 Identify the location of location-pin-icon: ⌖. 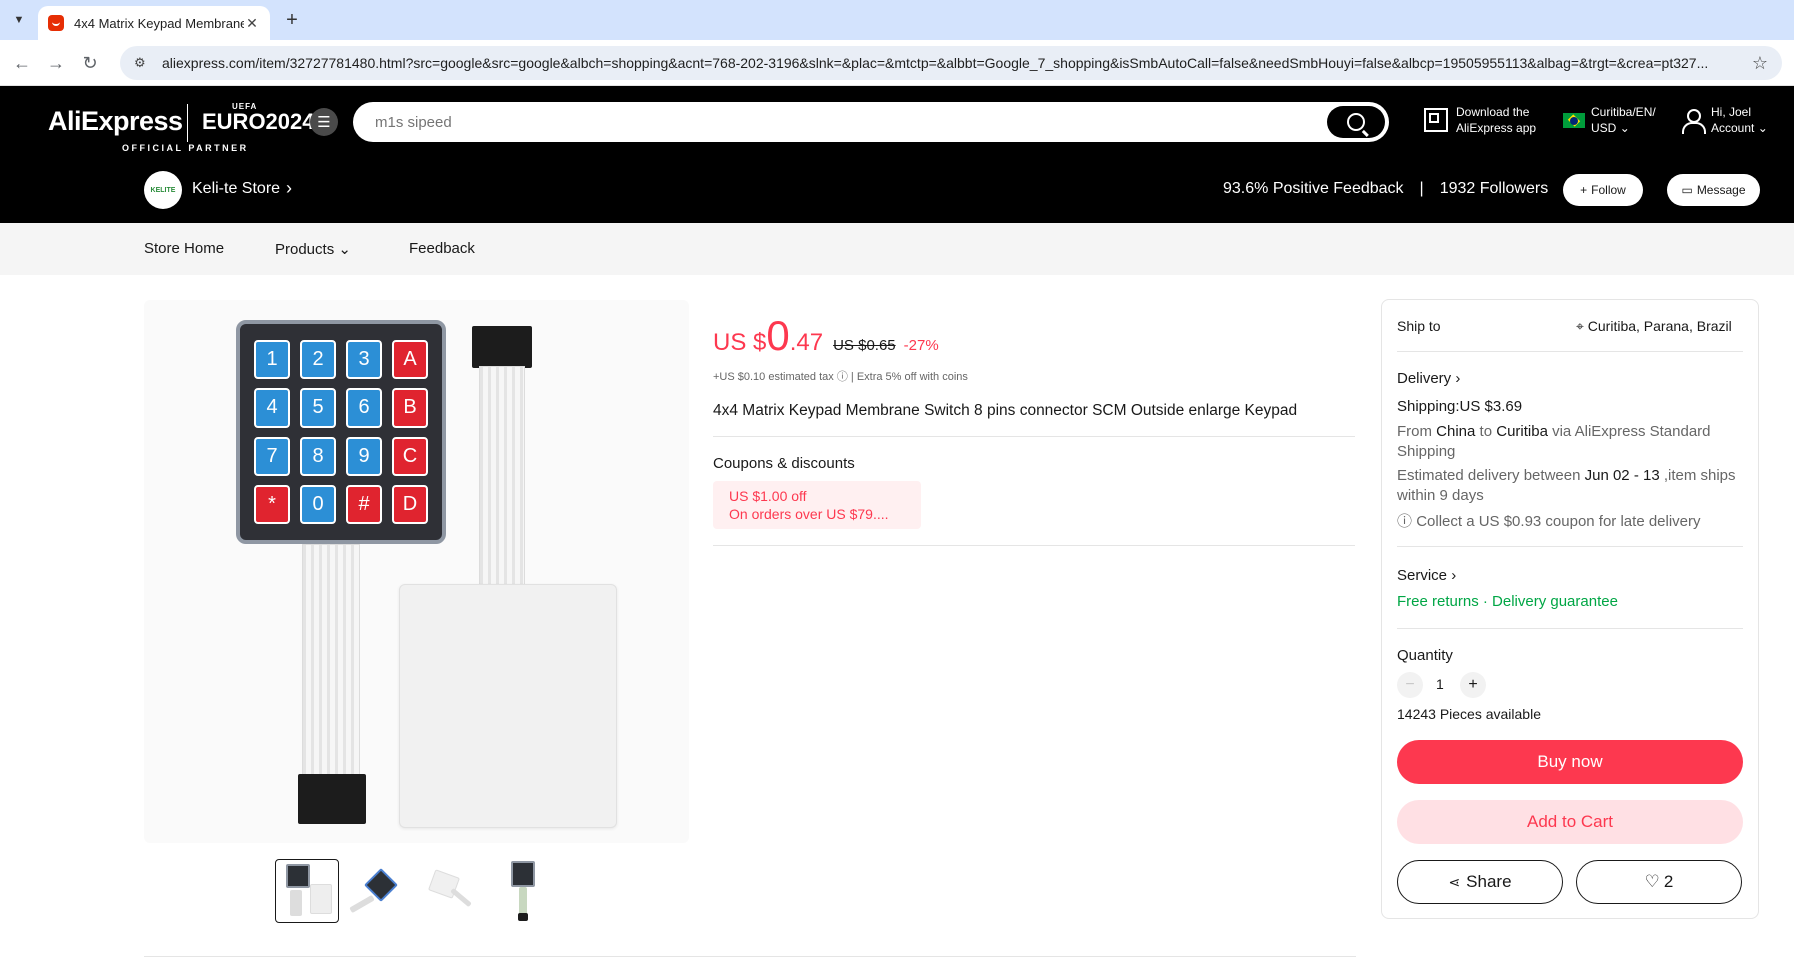
(1580, 326).